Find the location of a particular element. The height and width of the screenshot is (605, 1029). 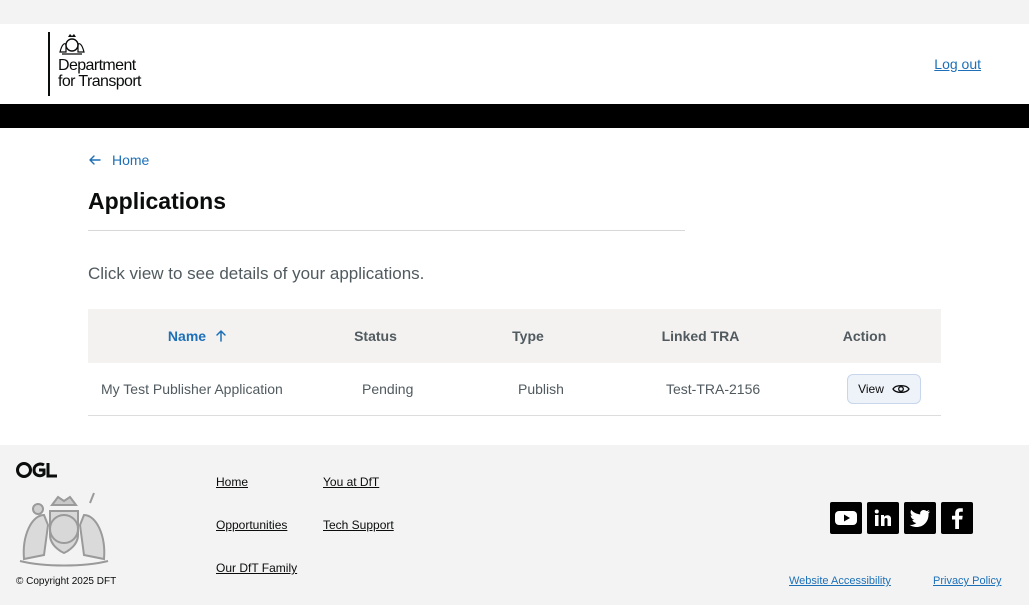

arrow-left-icon is located at coordinates (95, 160).